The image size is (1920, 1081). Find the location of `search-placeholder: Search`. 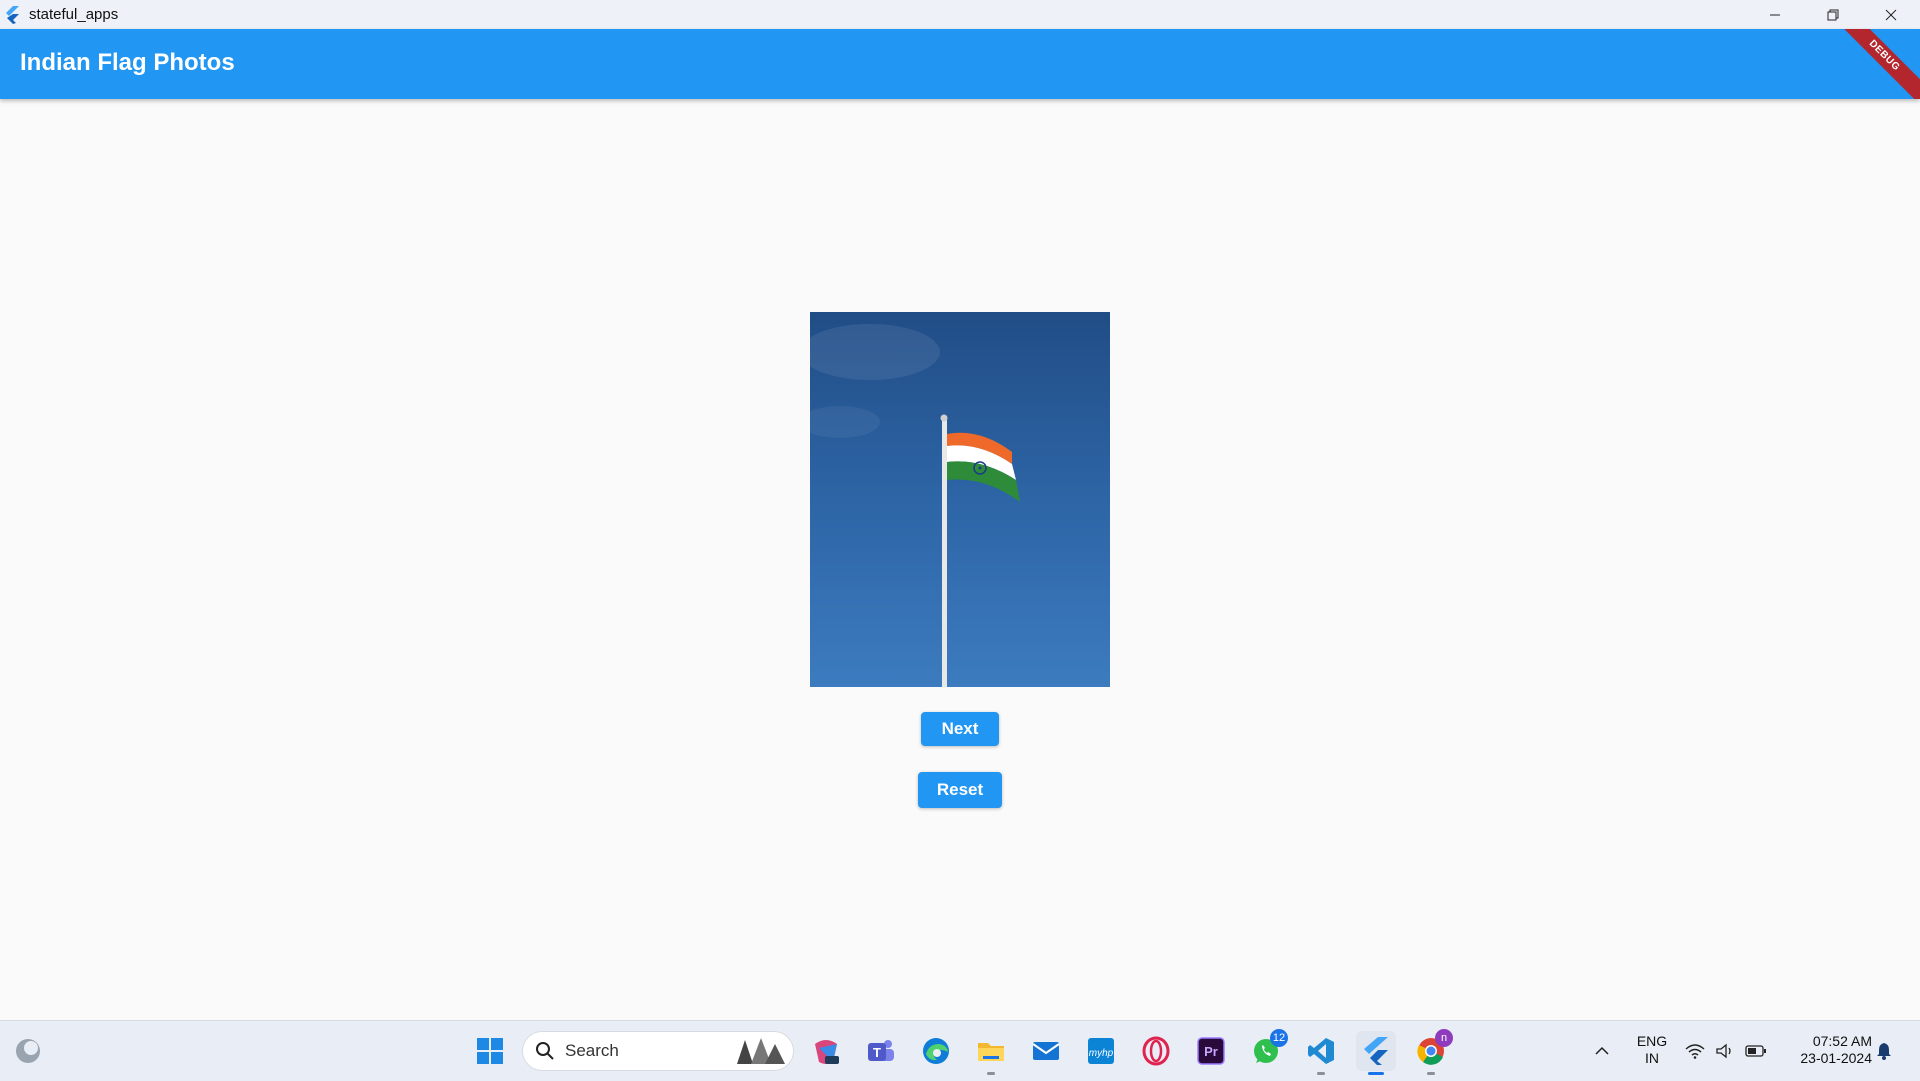

search-placeholder: Search is located at coordinates (592, 1050).